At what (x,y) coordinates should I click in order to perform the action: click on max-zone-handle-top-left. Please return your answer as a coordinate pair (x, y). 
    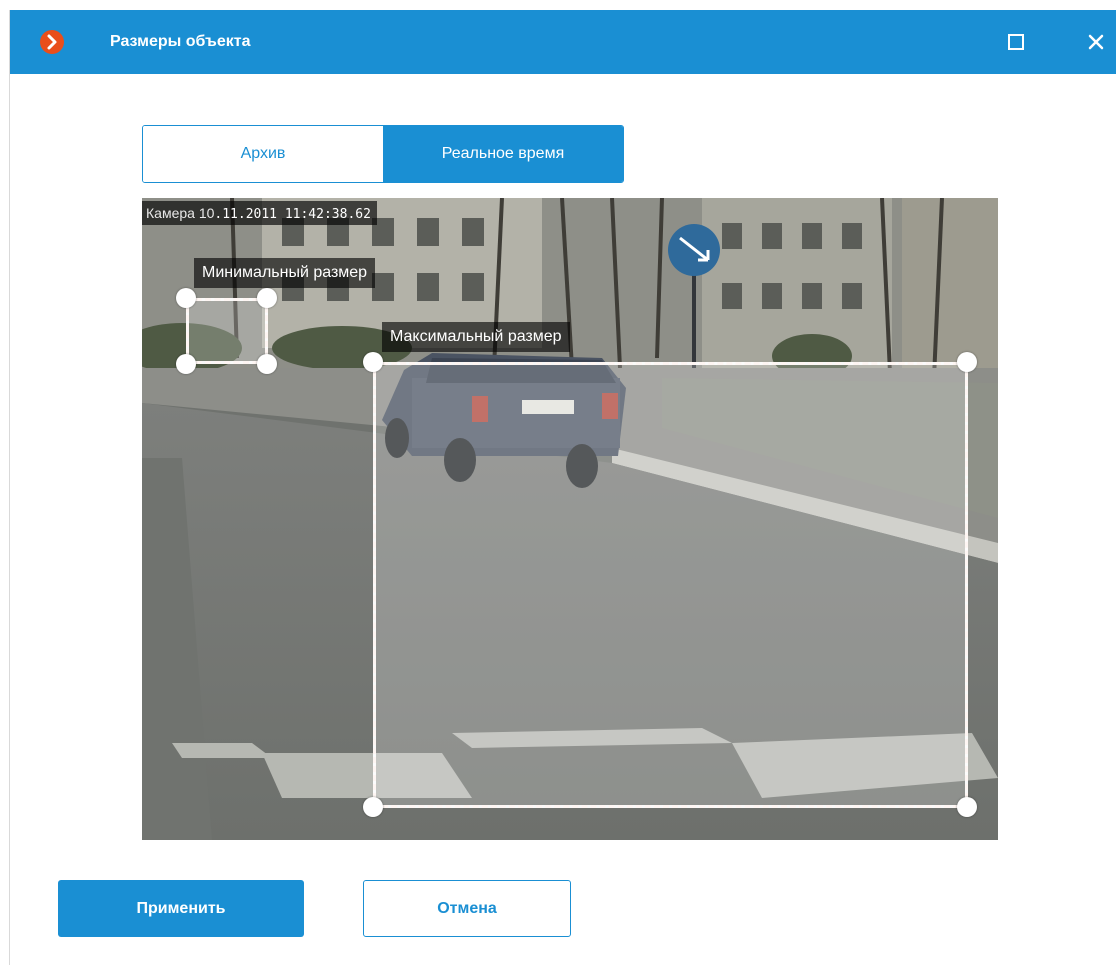
    Looking at the image, I should click on (373, 362).